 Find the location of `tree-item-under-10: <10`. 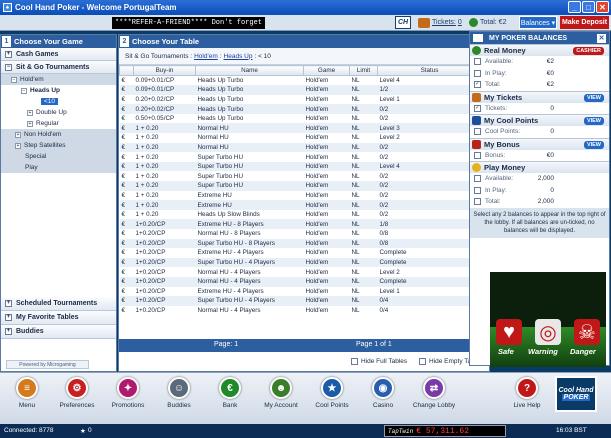

tree-item-under-10: <10 is located at coordinates (58, 101).